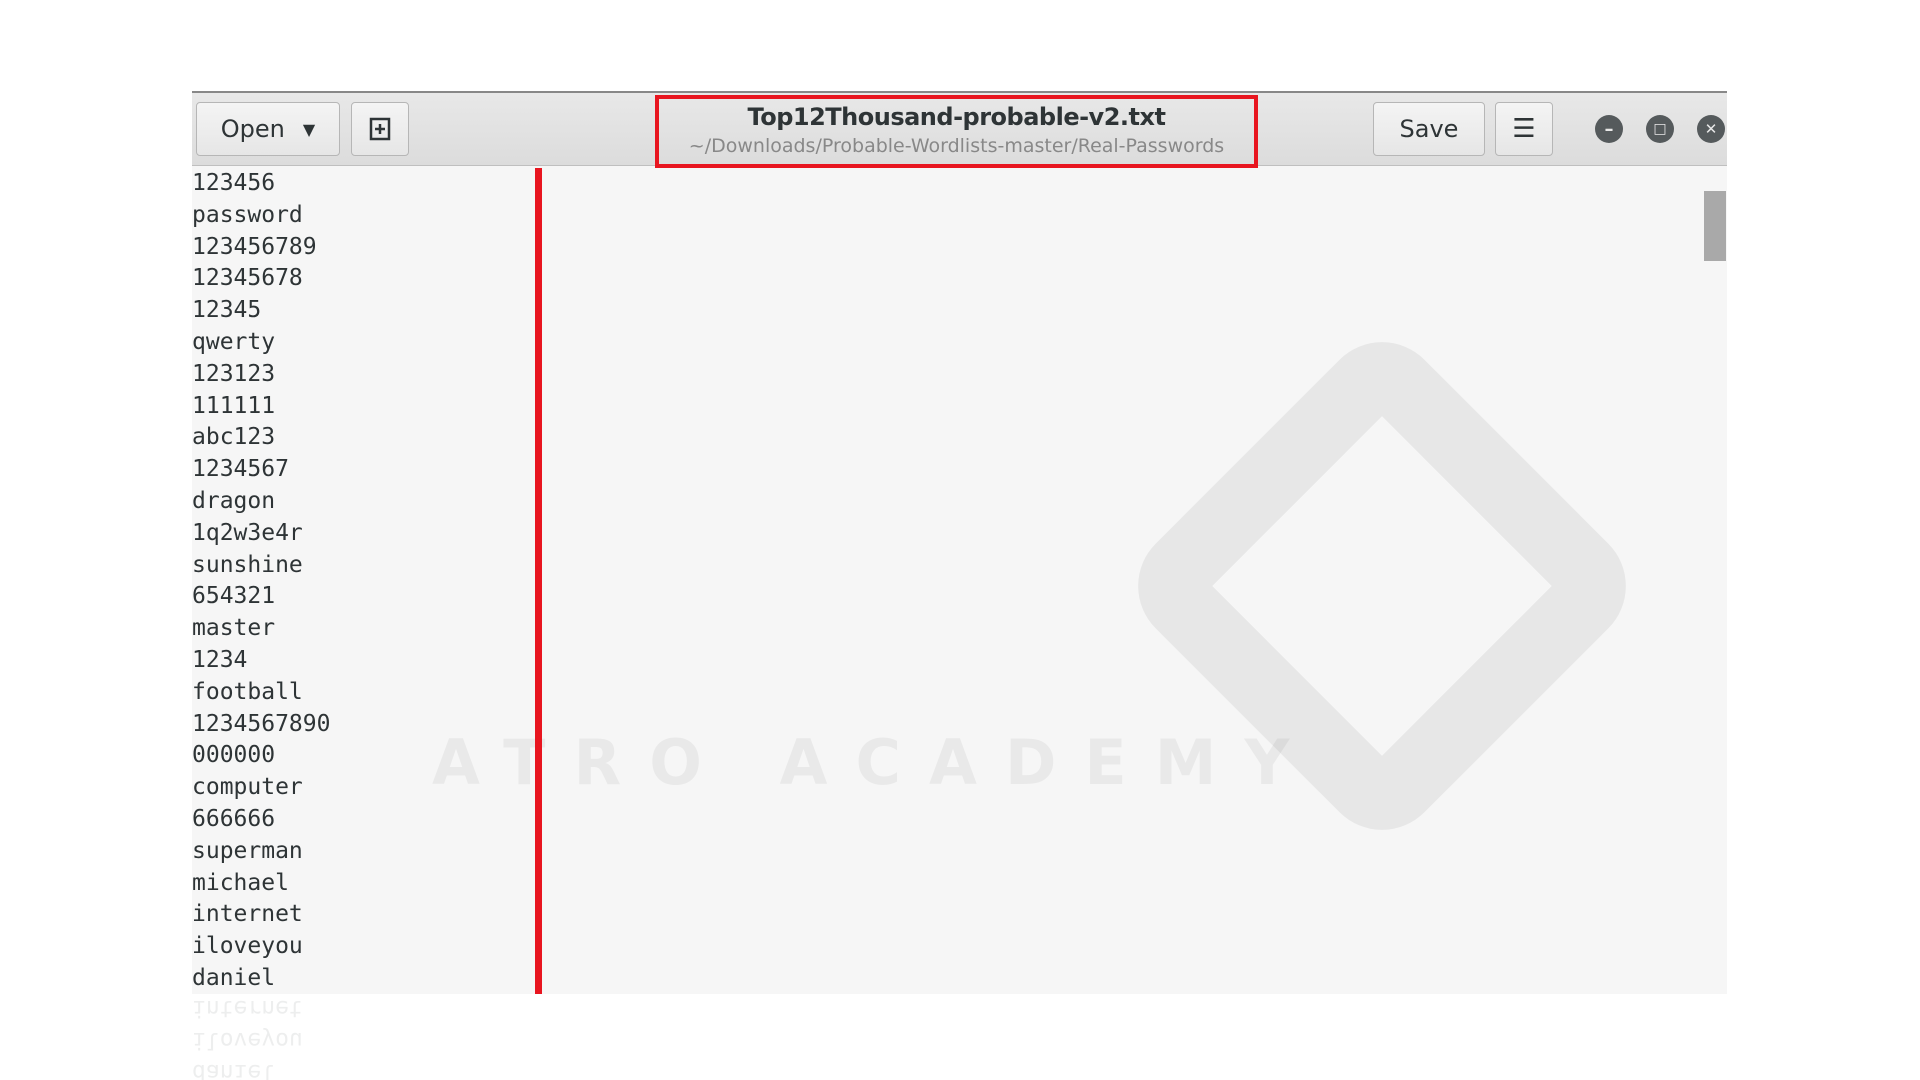  I want to click on watermark-text: ATRO ACADEMY, so click(875, 762).